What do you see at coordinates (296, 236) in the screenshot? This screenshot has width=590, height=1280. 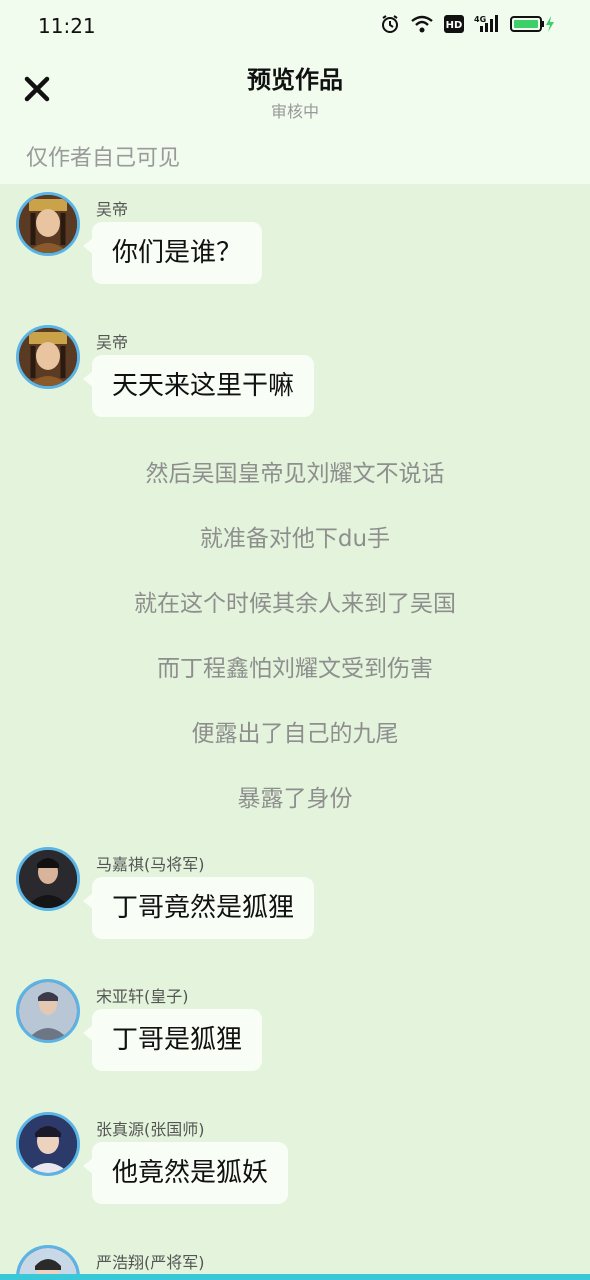 I see `chat-message: 吴帝 你们是谁？` at bounding box center [296, 236].